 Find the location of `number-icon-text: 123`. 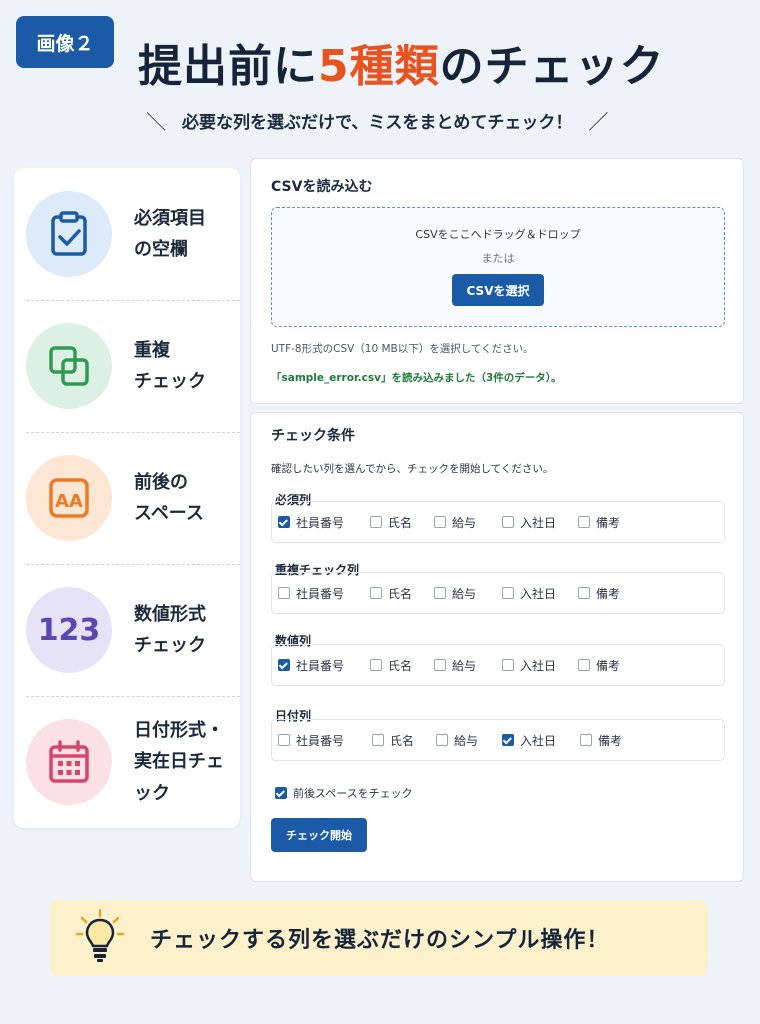

number-icon-text: 123 is located at coordinates (69, 630).